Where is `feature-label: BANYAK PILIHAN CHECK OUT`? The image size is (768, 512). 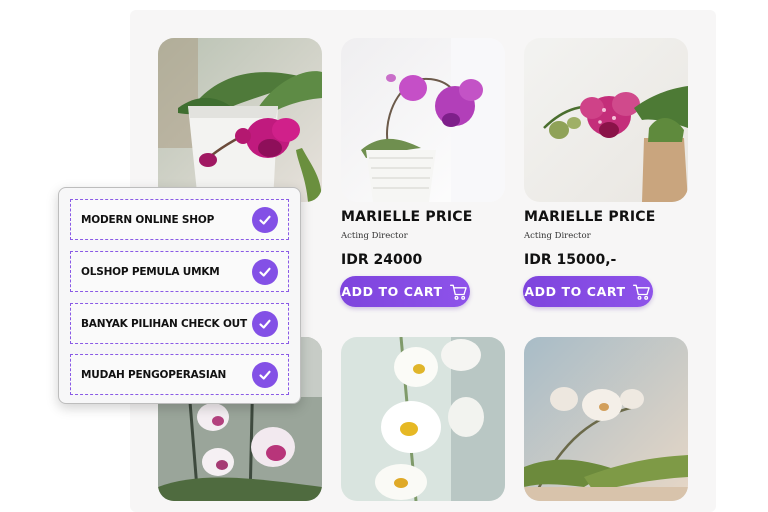
feature-label: BANYAK PILIHAN CHECK OUT is located at coordinates (164, 323).